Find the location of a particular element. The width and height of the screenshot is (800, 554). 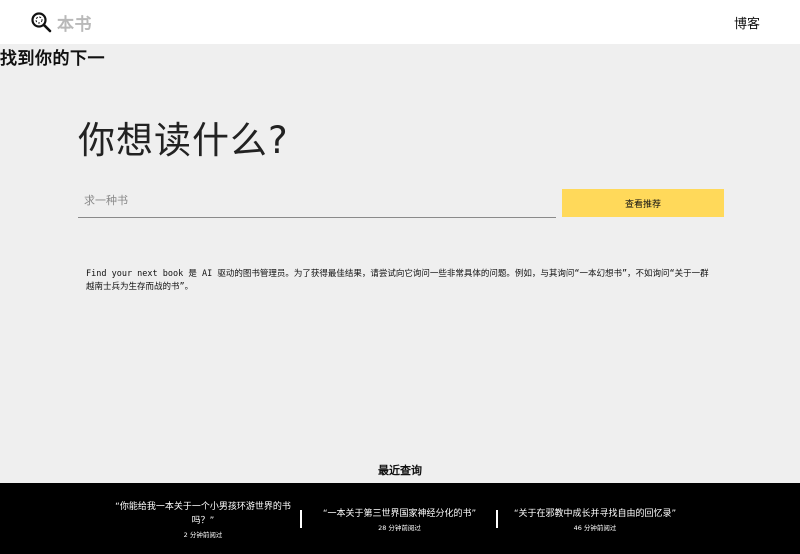

page-title: 你想读什么? is located at coordinates (183, 140).